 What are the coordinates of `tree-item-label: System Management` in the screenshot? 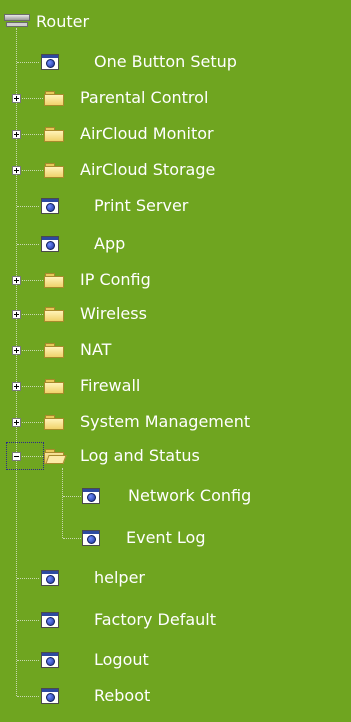 It's located at (165, 421).